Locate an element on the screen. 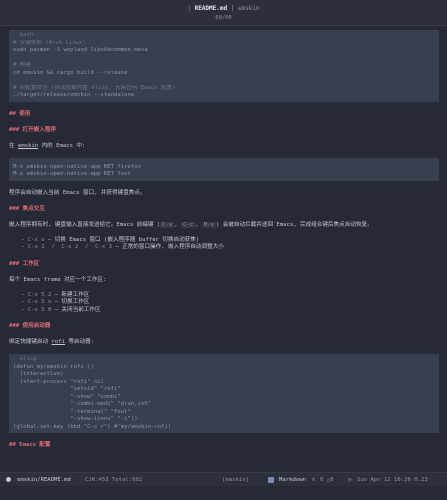  para-text: 在 is located at coordinates (13, 145).